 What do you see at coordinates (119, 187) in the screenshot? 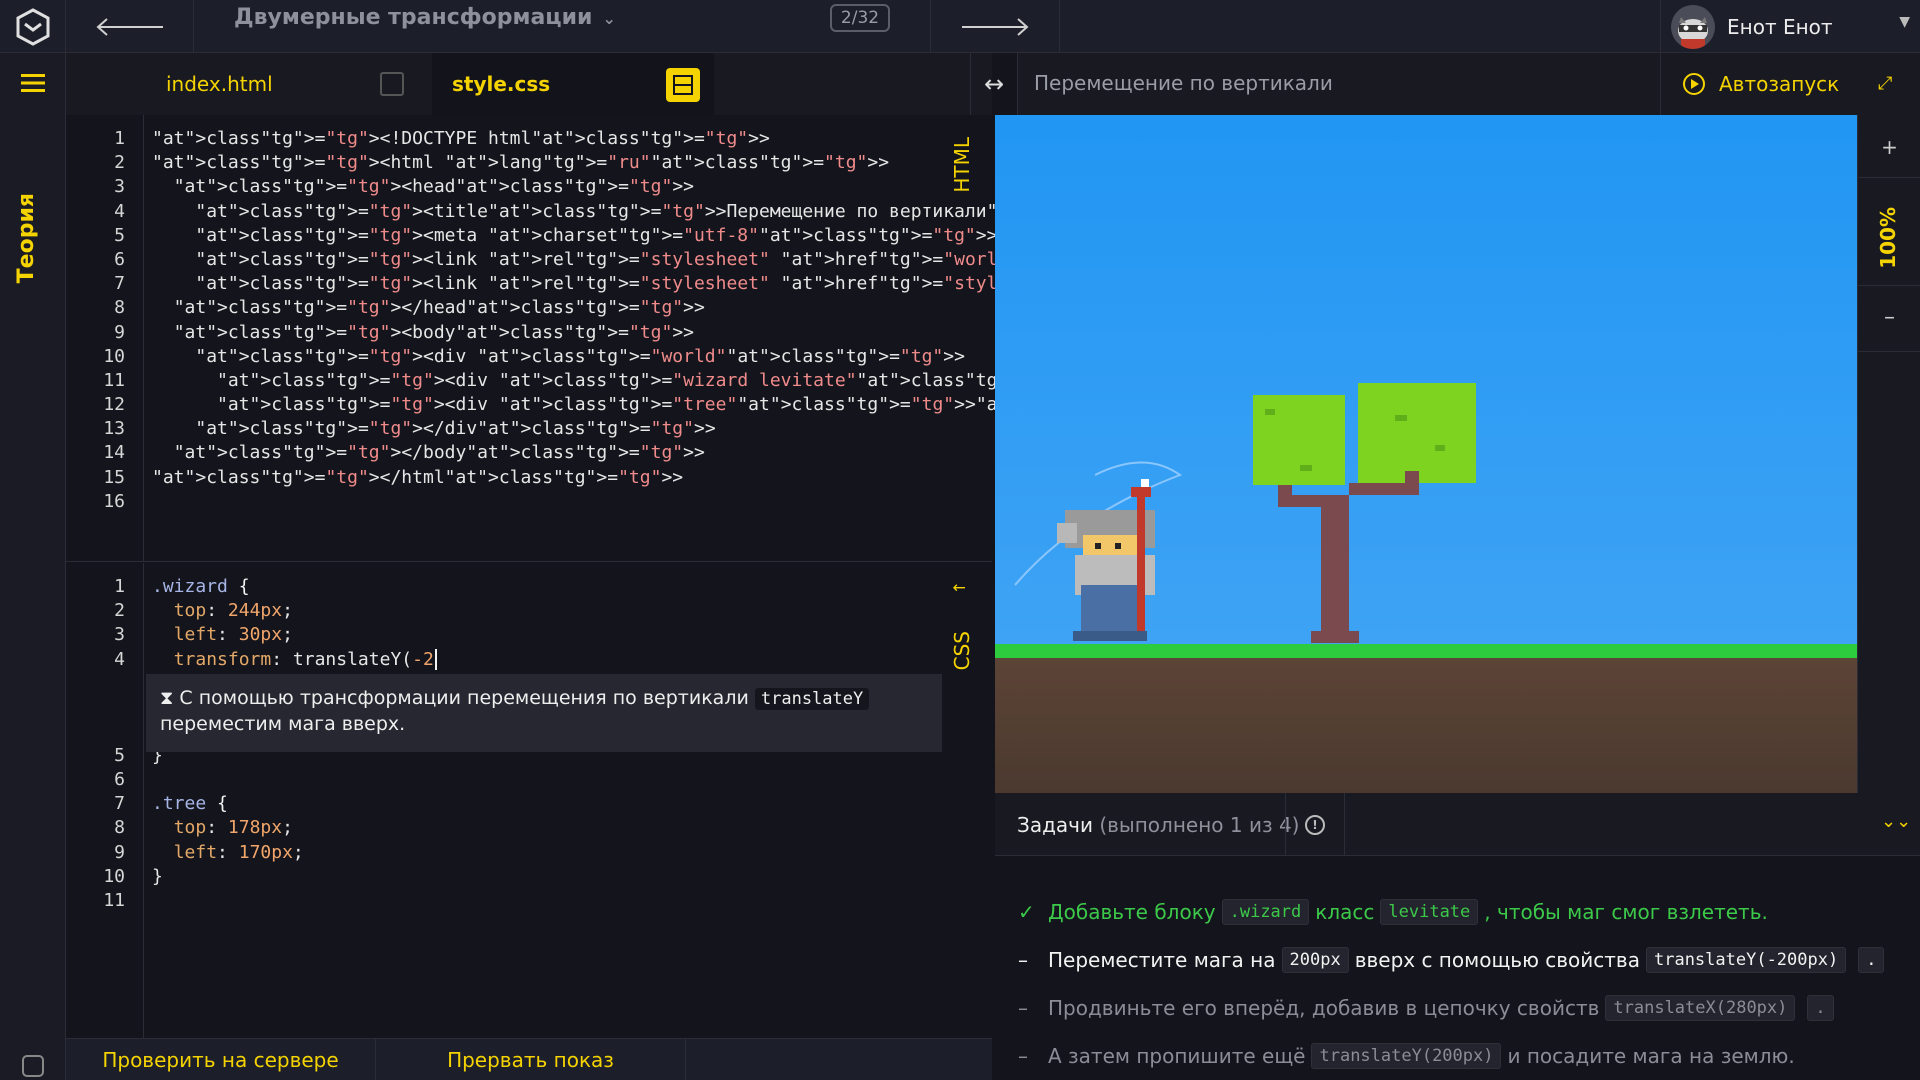
I see `line-number: 3` at bounding box center [119, 187].